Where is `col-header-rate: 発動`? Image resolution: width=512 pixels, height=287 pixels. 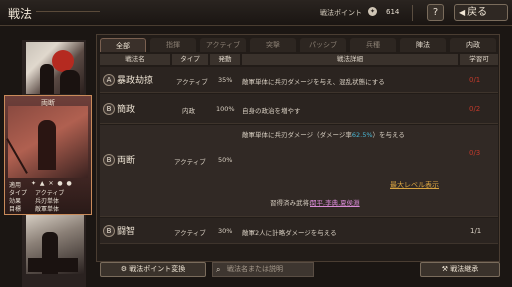
col-header-rate: 発動 is located at coordinates (225, 59).